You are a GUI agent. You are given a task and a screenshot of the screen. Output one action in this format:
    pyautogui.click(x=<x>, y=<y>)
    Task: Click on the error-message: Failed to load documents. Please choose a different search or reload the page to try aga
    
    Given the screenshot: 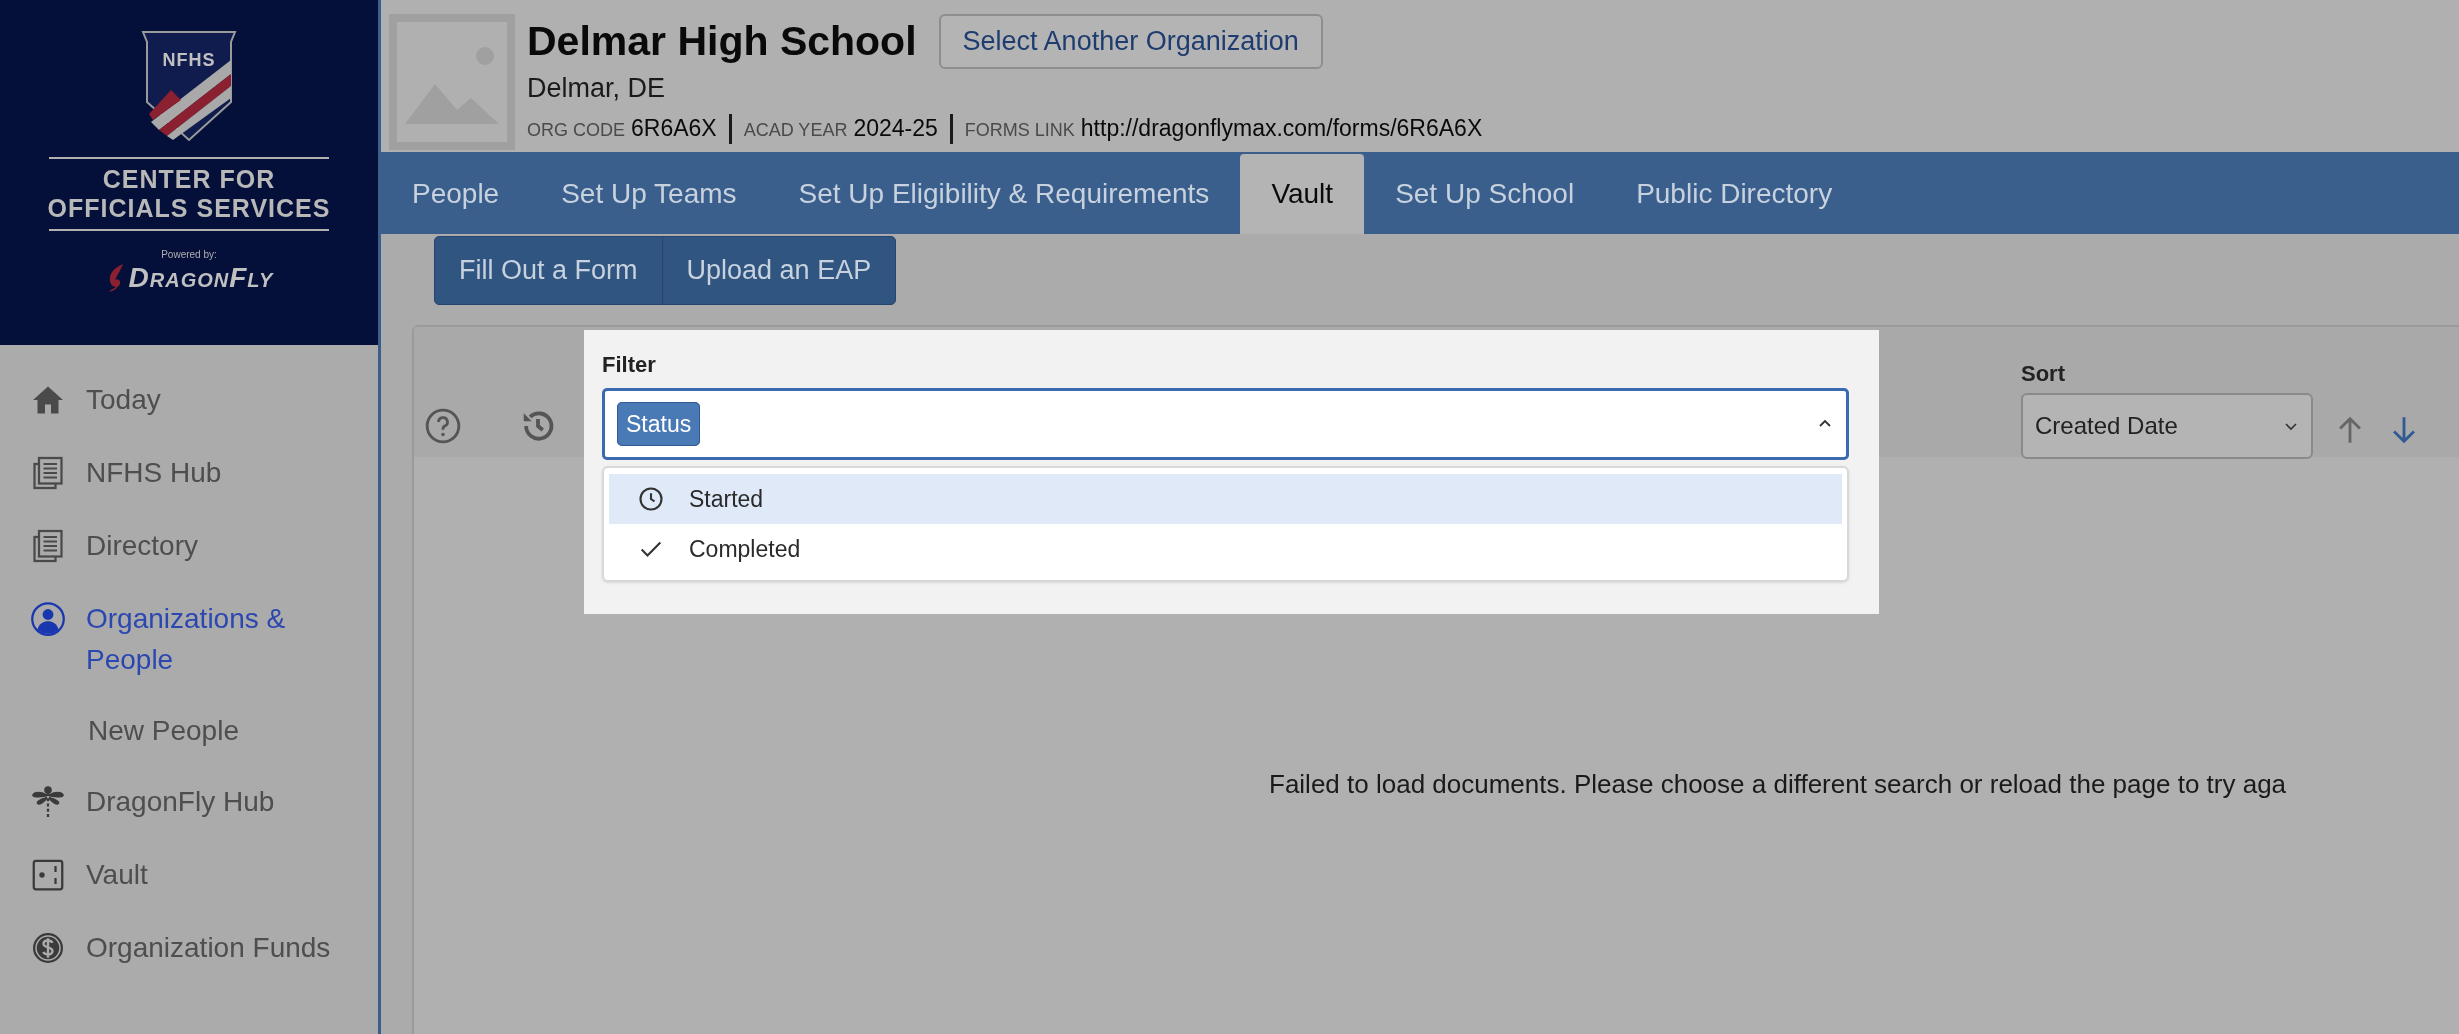 What is the action you would take?
    pyautogui.click(x=1778, y=785)
    